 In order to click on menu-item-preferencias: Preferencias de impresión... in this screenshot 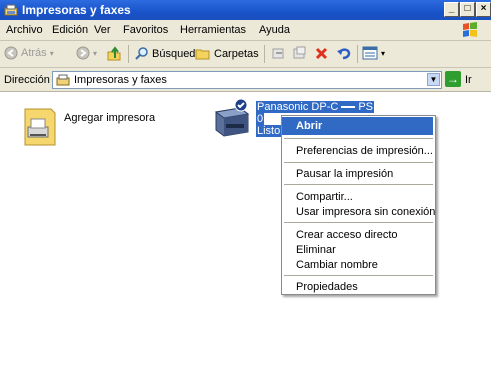, I will do `click(364, 151)`.